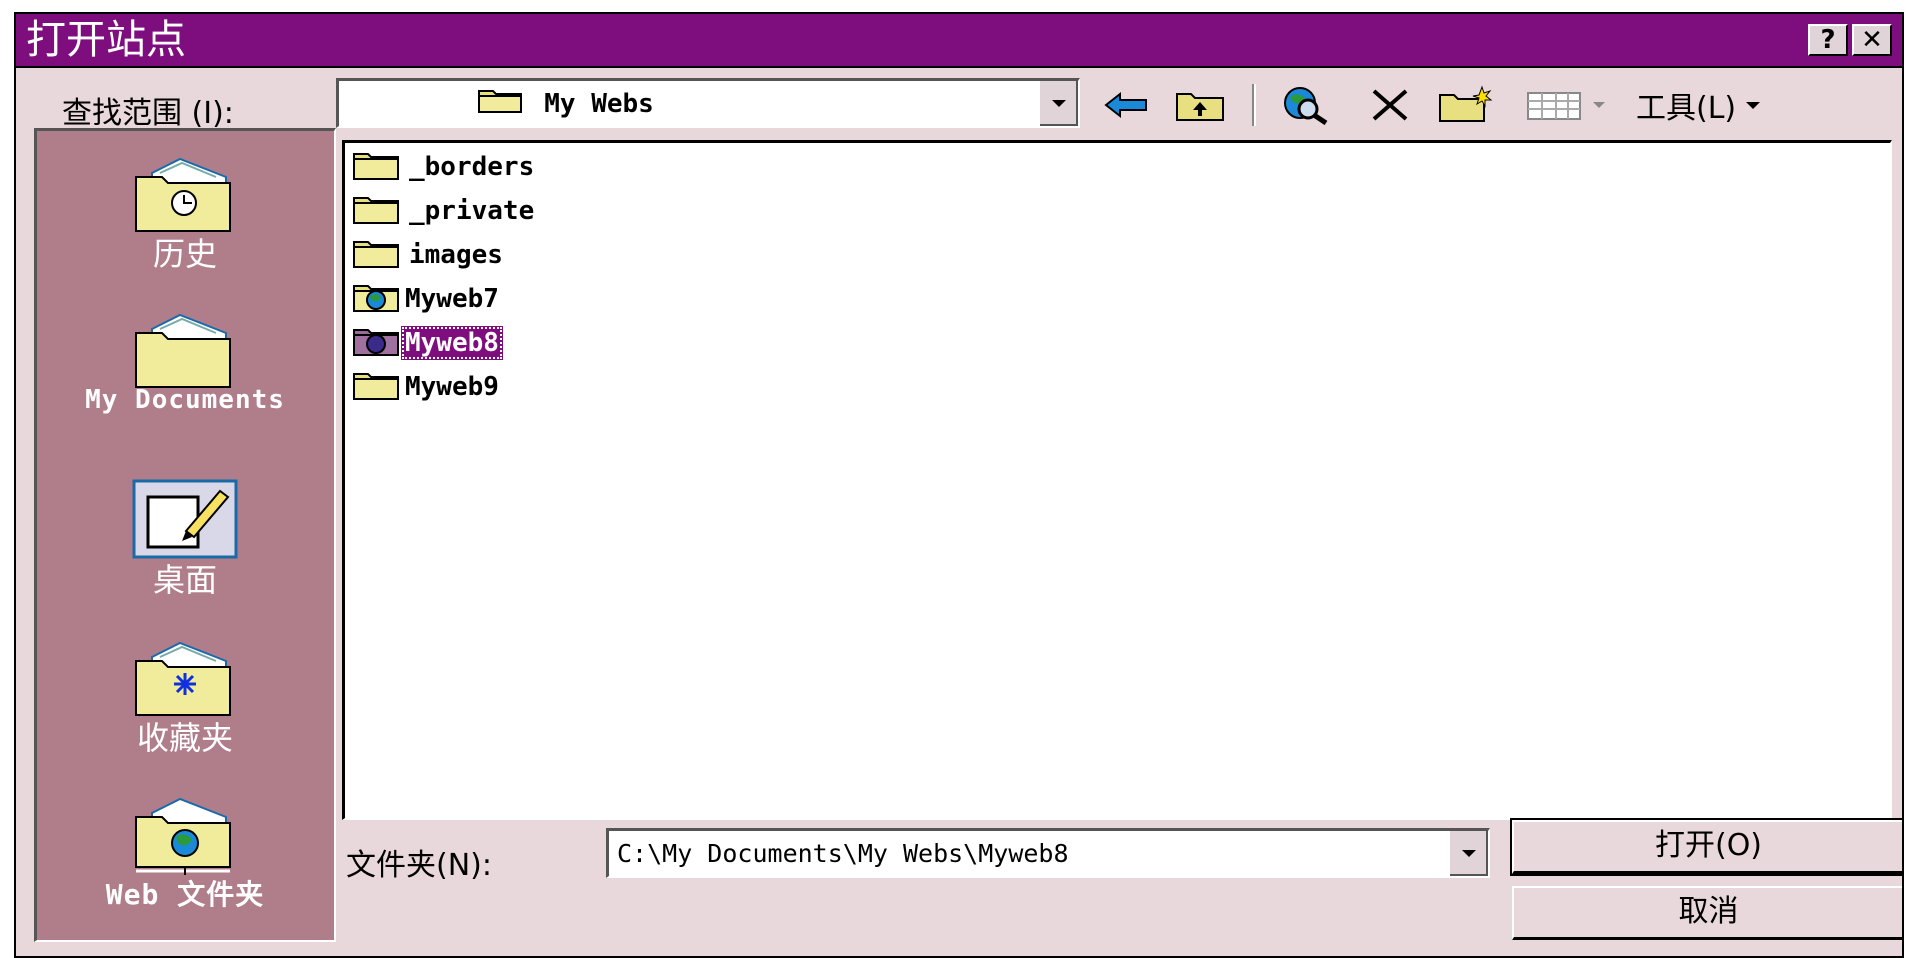 Image resolution: width=1910 pixels, height=958 pixels. I want to click on history-icon, so click(185, 193).